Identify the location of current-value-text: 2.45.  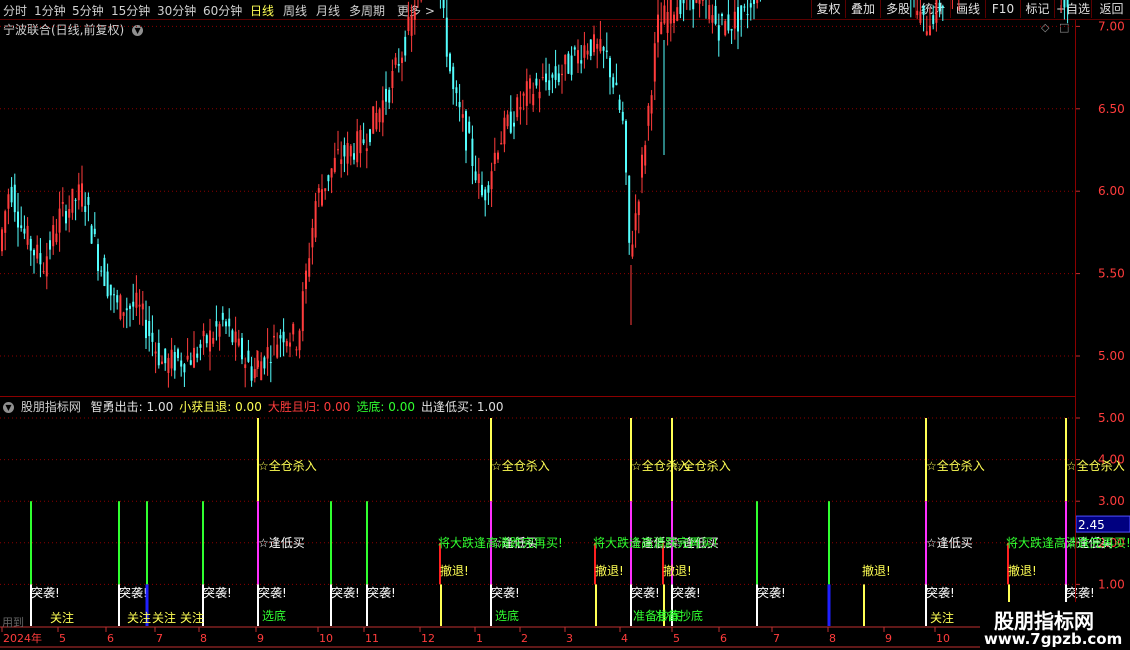
(1091, 525).